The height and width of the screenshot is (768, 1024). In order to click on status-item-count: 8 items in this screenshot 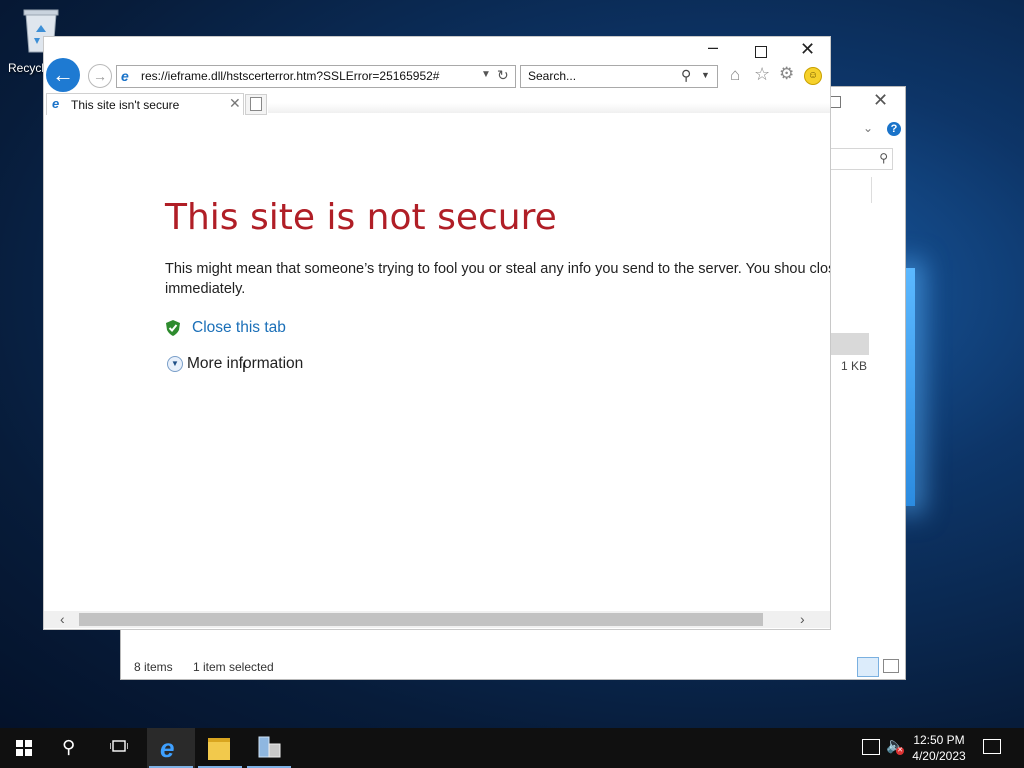, I will do `click(153, 667)`.